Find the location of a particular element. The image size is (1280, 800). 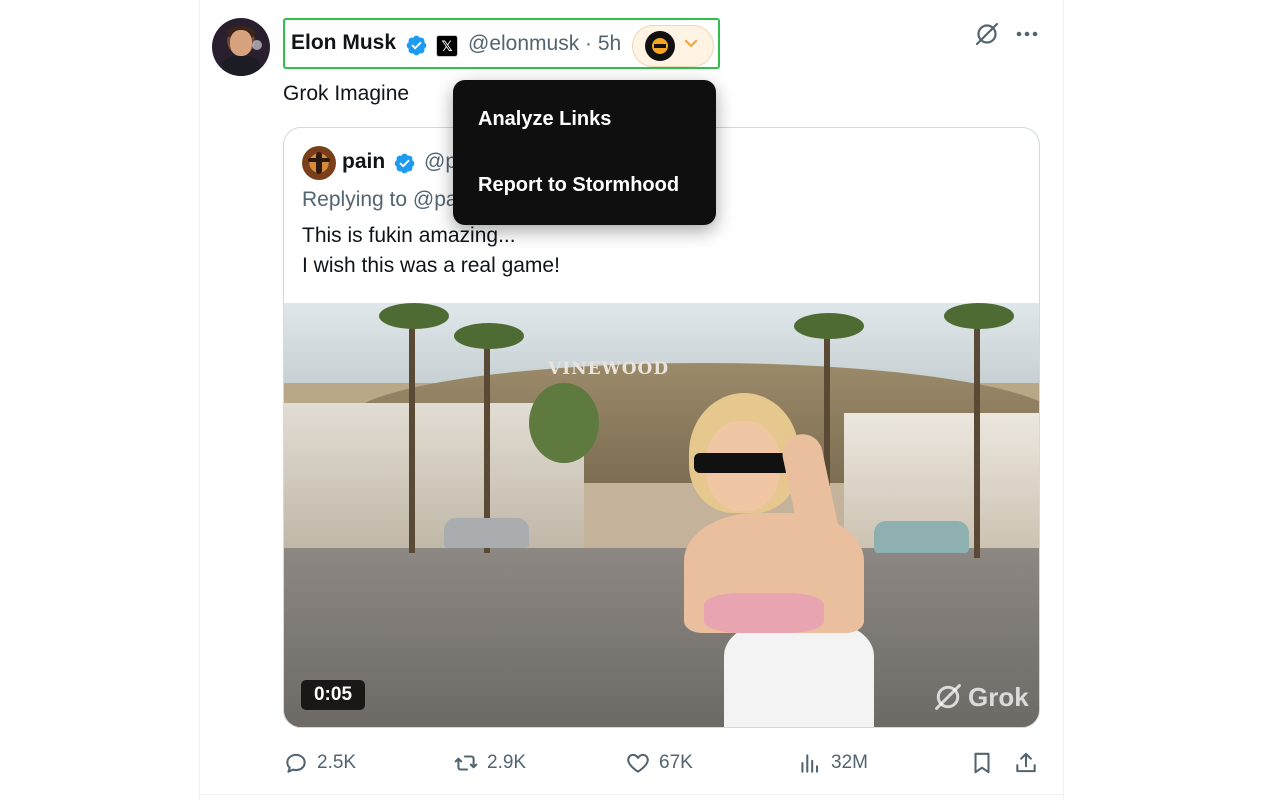

reply-icon is located at coordinates (296, 763).